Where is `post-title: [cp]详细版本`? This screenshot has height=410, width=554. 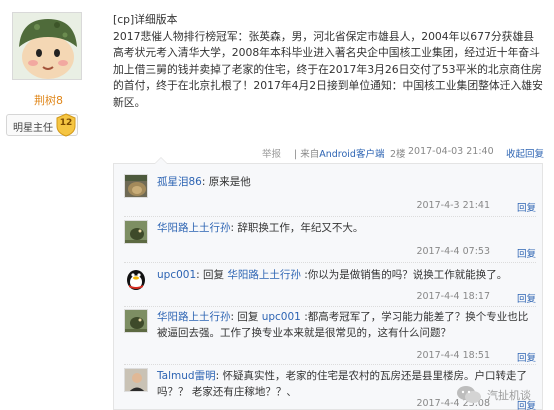
post-title: [cp]详细版本 is located at coordinates (145, 19).